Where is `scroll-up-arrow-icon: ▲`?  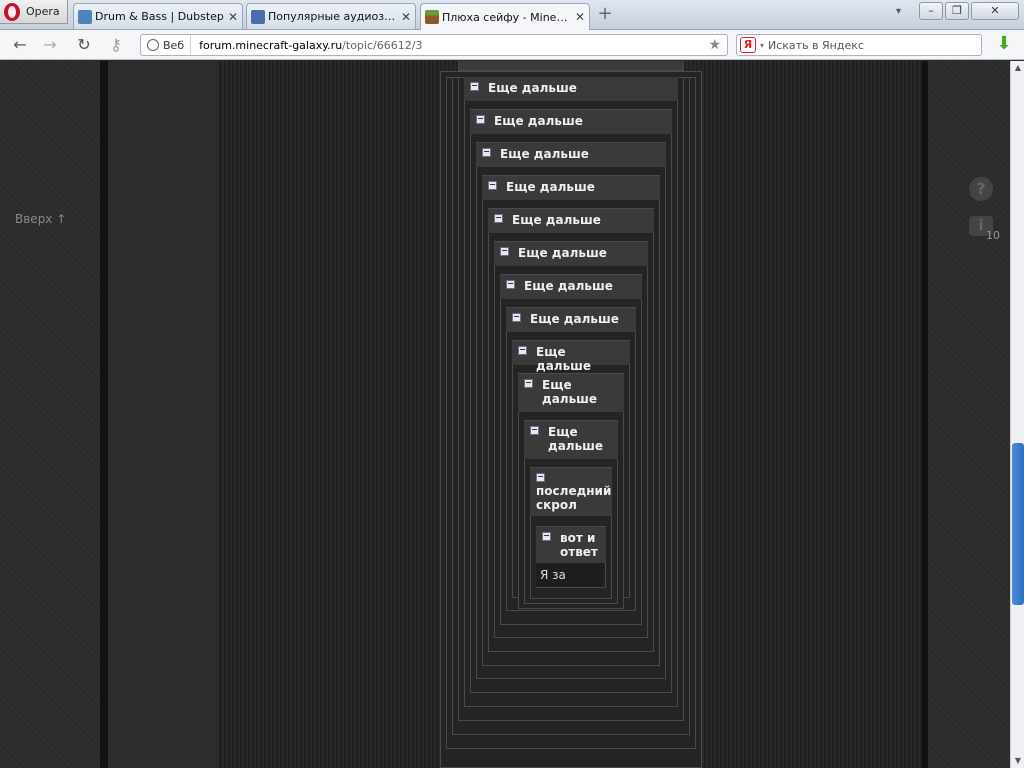 scroll-up-arrow-icon: ▲ is located at coordinates (1017, 68).